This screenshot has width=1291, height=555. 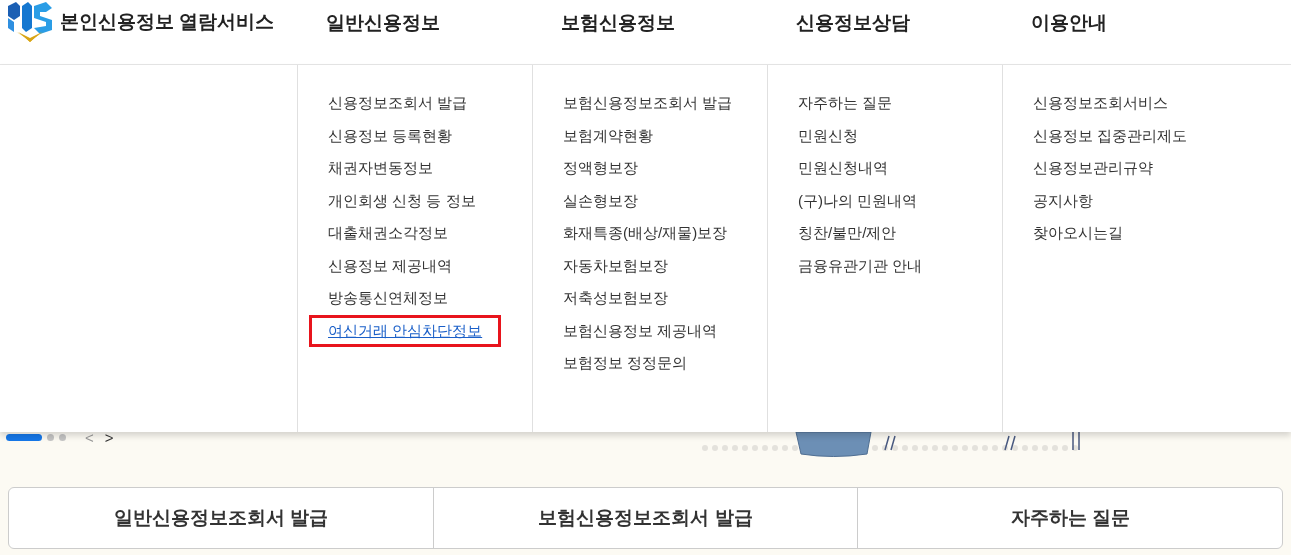 What do you see at coordinates (860, 265) in the screenshot?
I see `submenu-link: 금융유관기관 안내` at bounding box center [860, 265].